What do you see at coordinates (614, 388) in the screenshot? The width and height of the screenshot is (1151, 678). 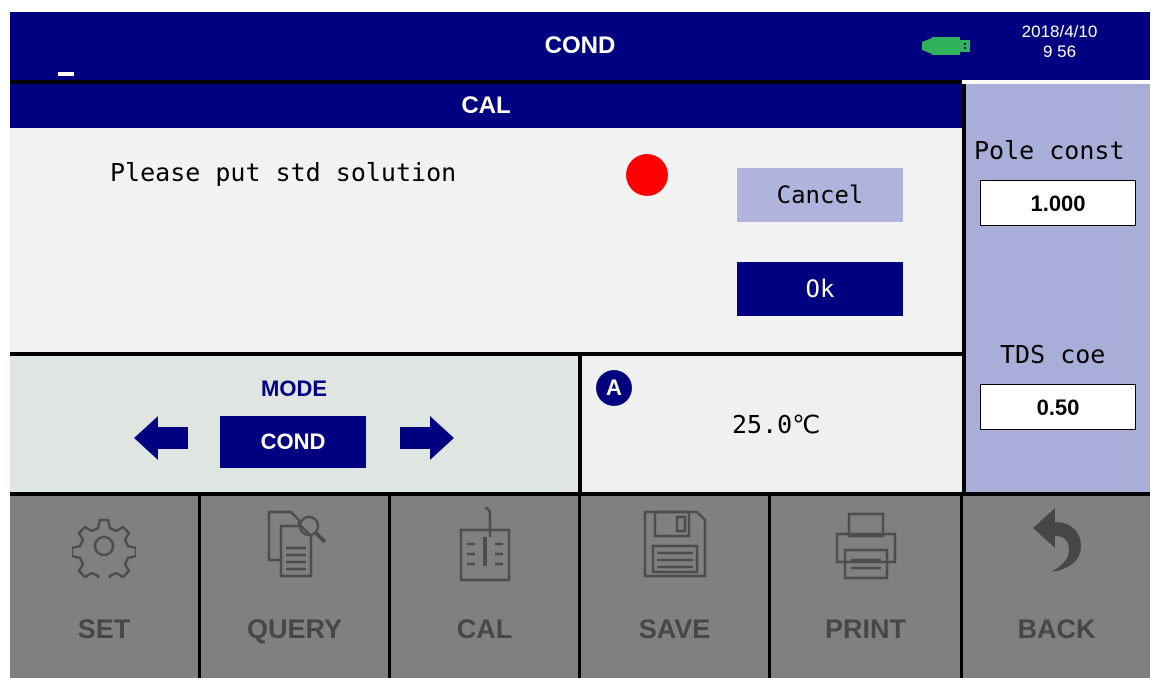 I see `auto-temp-badge: A` at bounding box center [614, 388].